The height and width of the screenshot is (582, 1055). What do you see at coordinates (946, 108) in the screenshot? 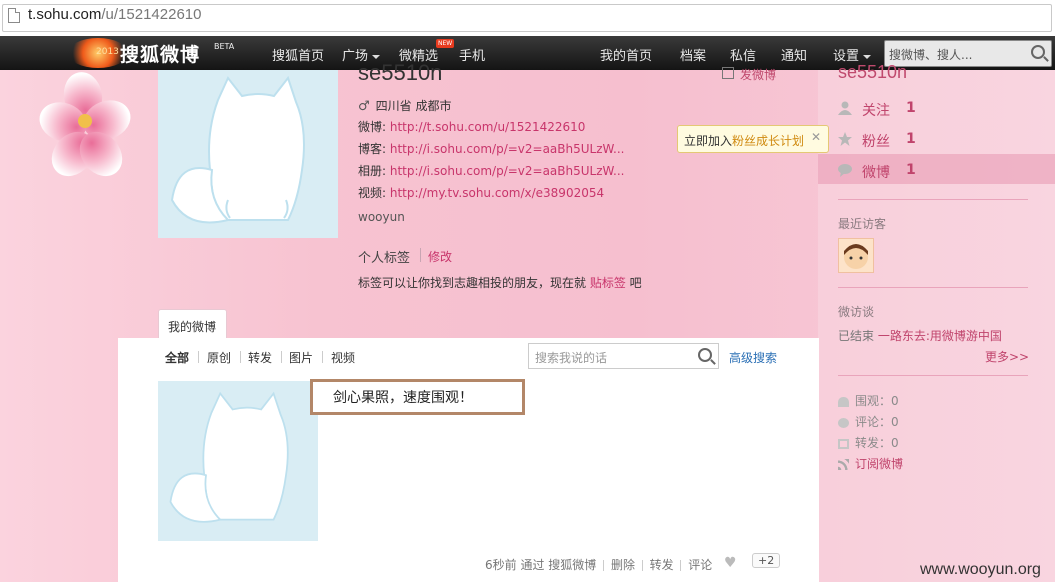
I see `stat-following: 关注 1` at bounding box center [946, 108].